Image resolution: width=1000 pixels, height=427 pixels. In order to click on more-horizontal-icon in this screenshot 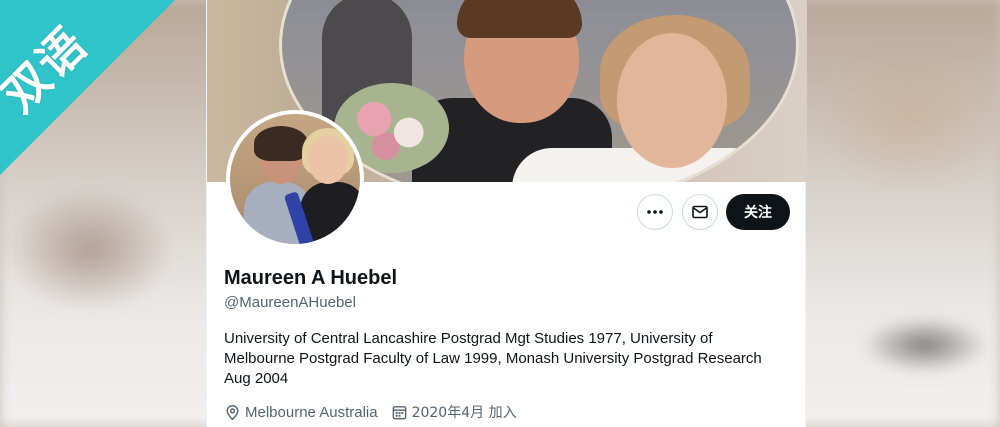, I will do `click(655, 212)`.